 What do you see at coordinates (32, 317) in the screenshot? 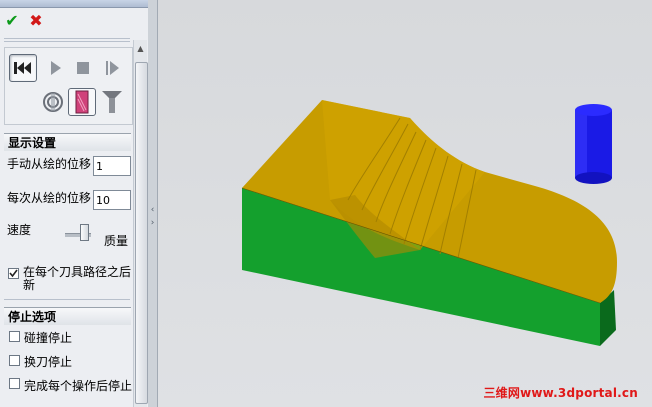
I see `stop-options-title: 停止选项` at bounding box center [32, 317].